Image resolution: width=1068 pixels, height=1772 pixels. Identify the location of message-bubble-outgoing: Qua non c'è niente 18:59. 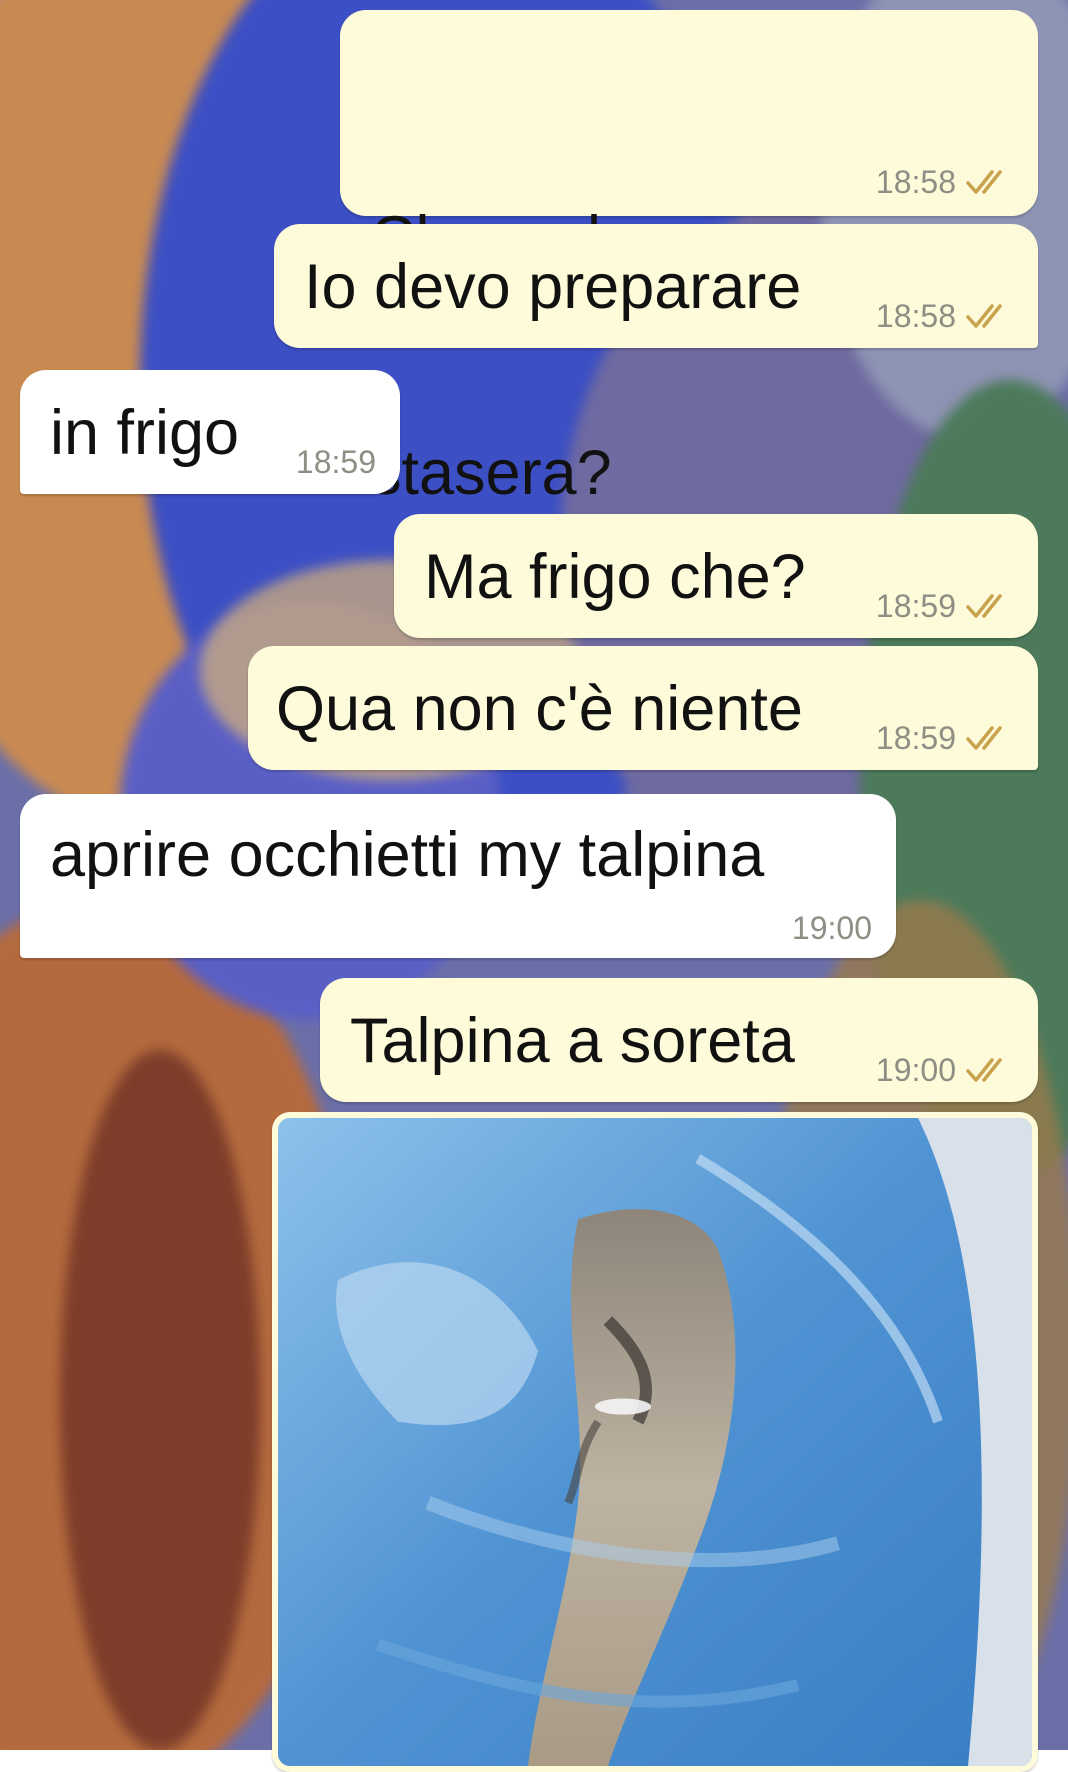
(643, 708).